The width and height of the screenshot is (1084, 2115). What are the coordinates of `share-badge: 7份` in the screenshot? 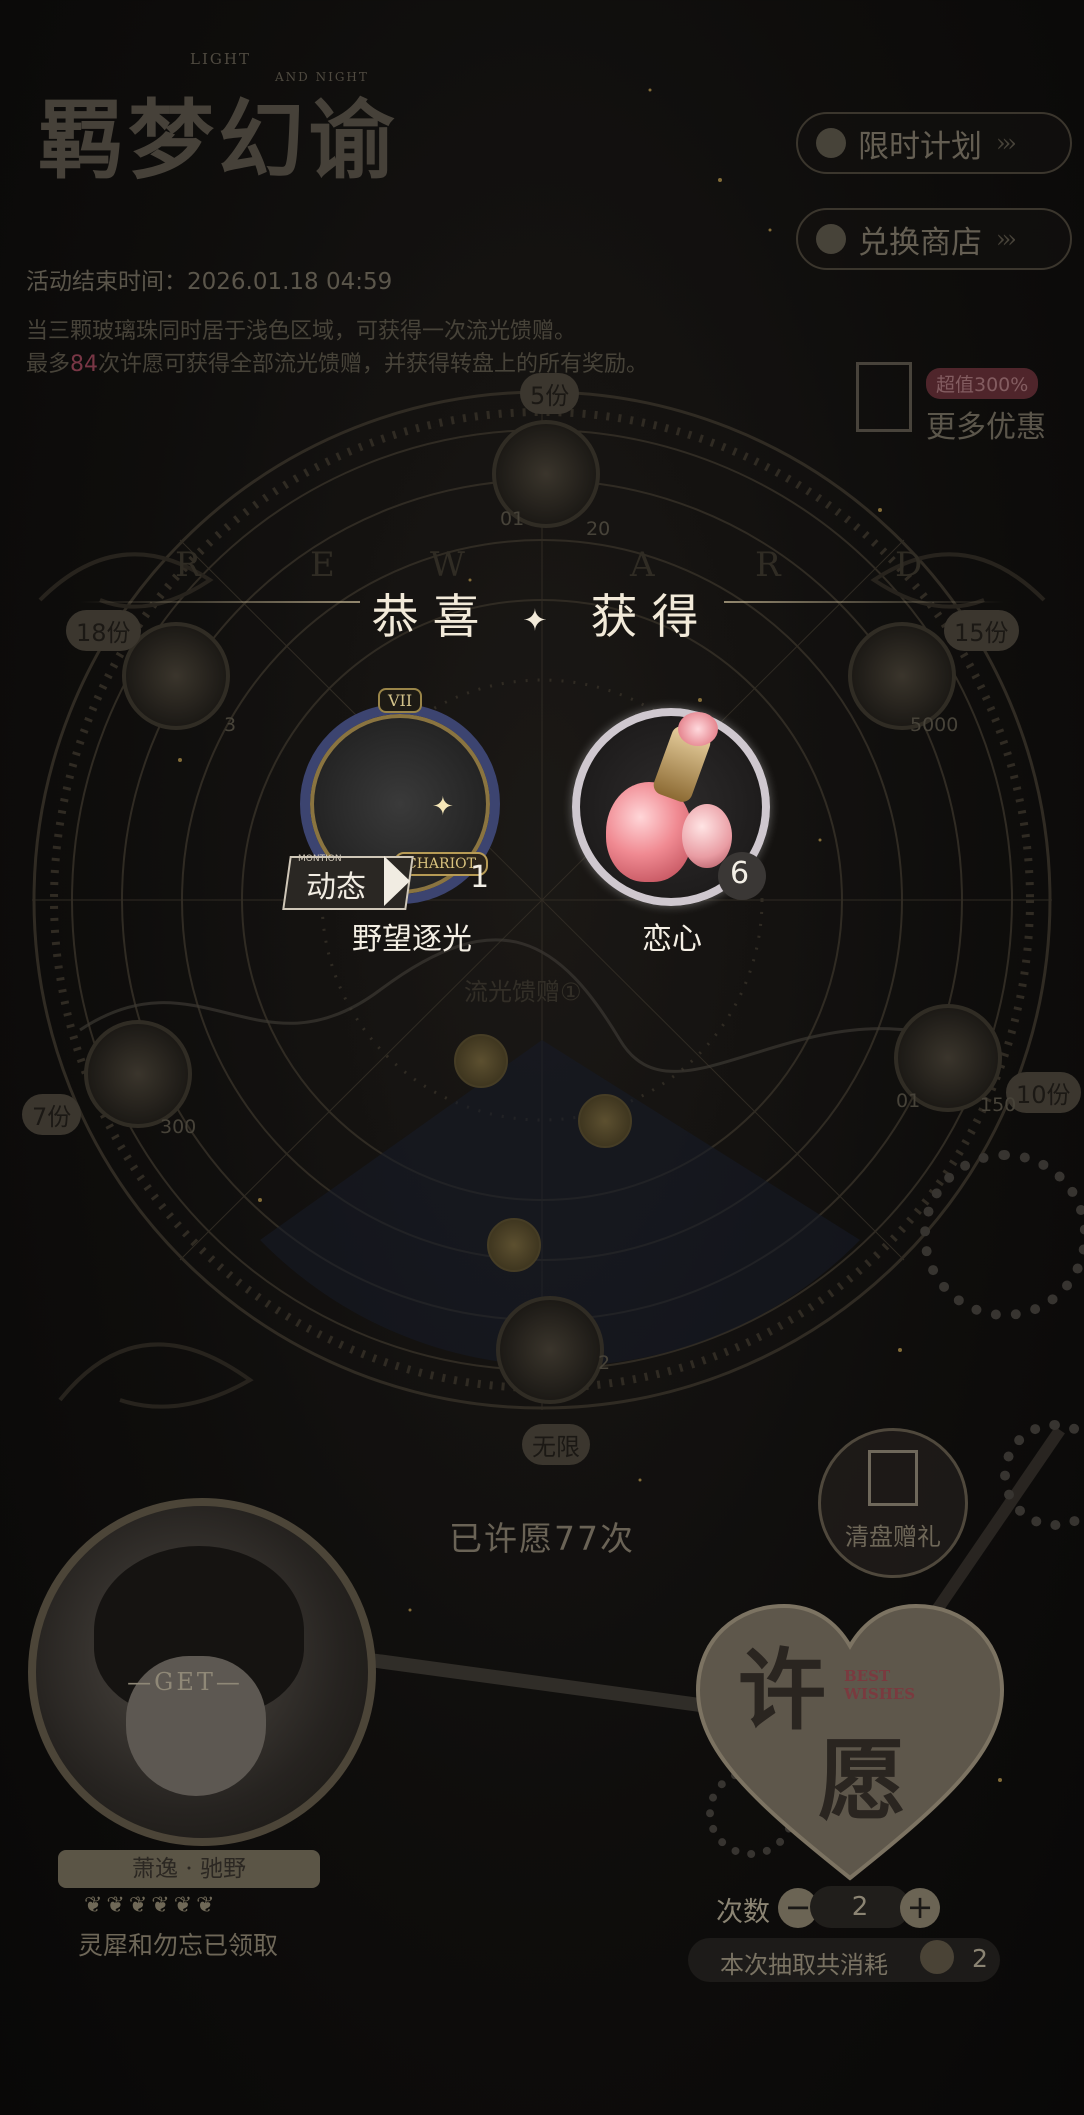 It's located at (52, 1114).